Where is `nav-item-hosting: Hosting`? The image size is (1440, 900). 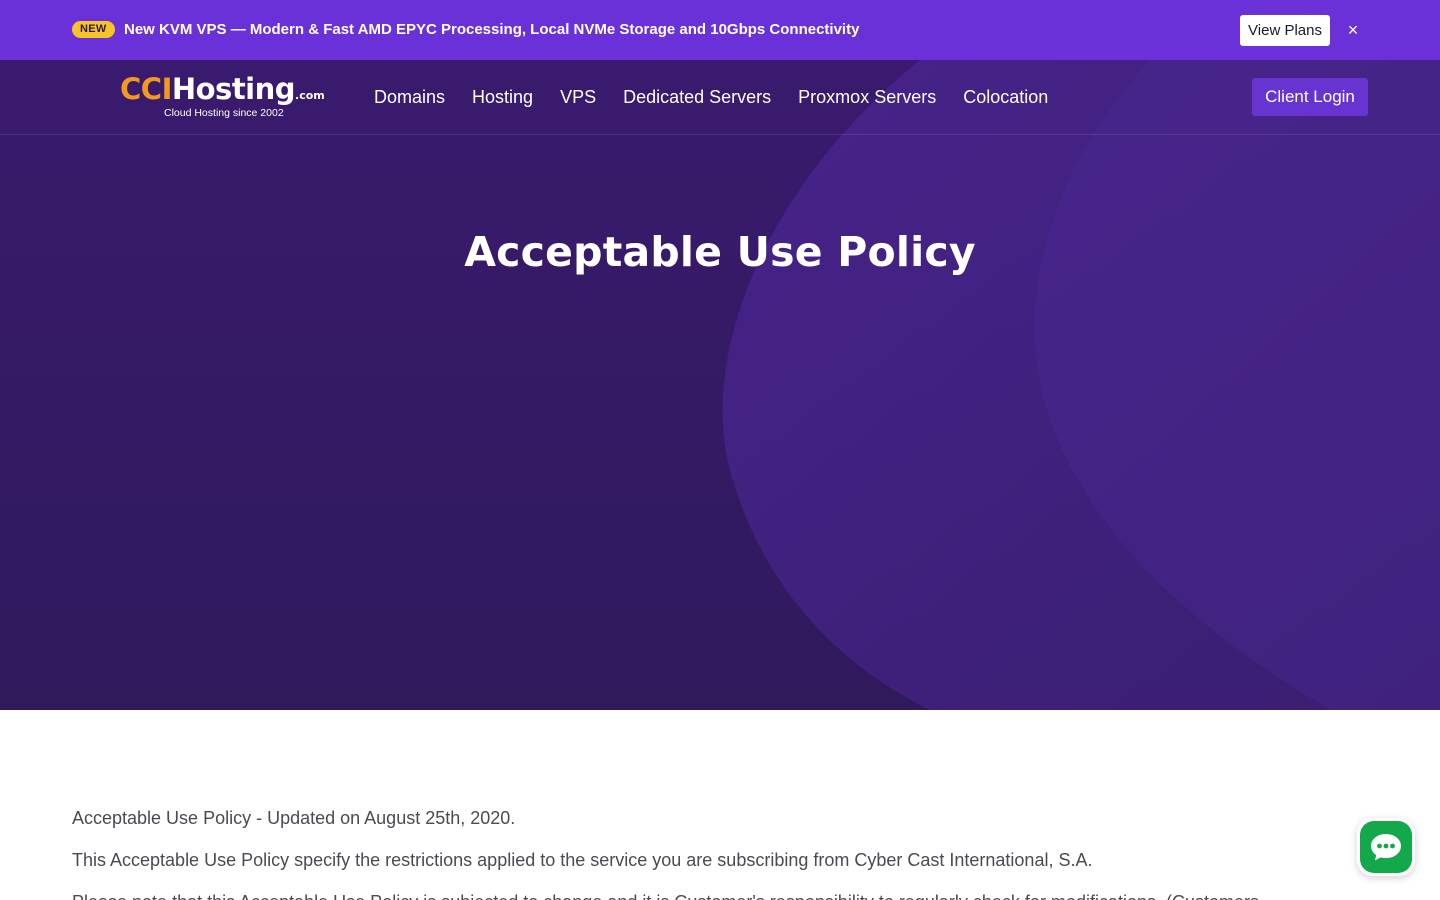 nav-item-hosting: Hosting is located at coordinates (502, 97).